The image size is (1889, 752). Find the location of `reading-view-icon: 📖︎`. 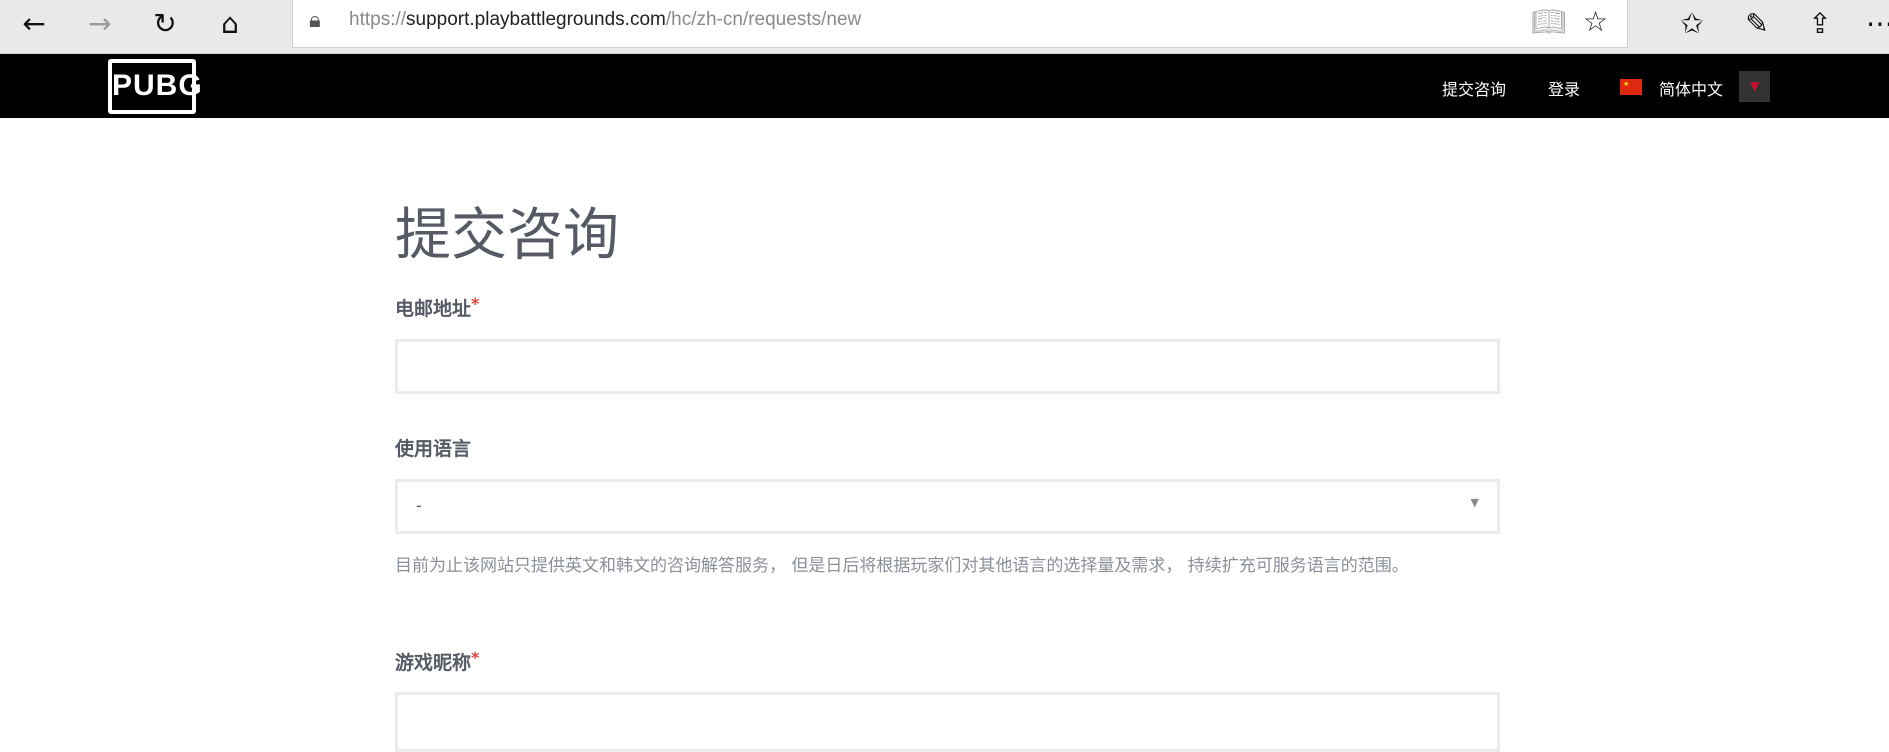

reading-view-icon: 📖︎ is located at coordinates (1549, 21).